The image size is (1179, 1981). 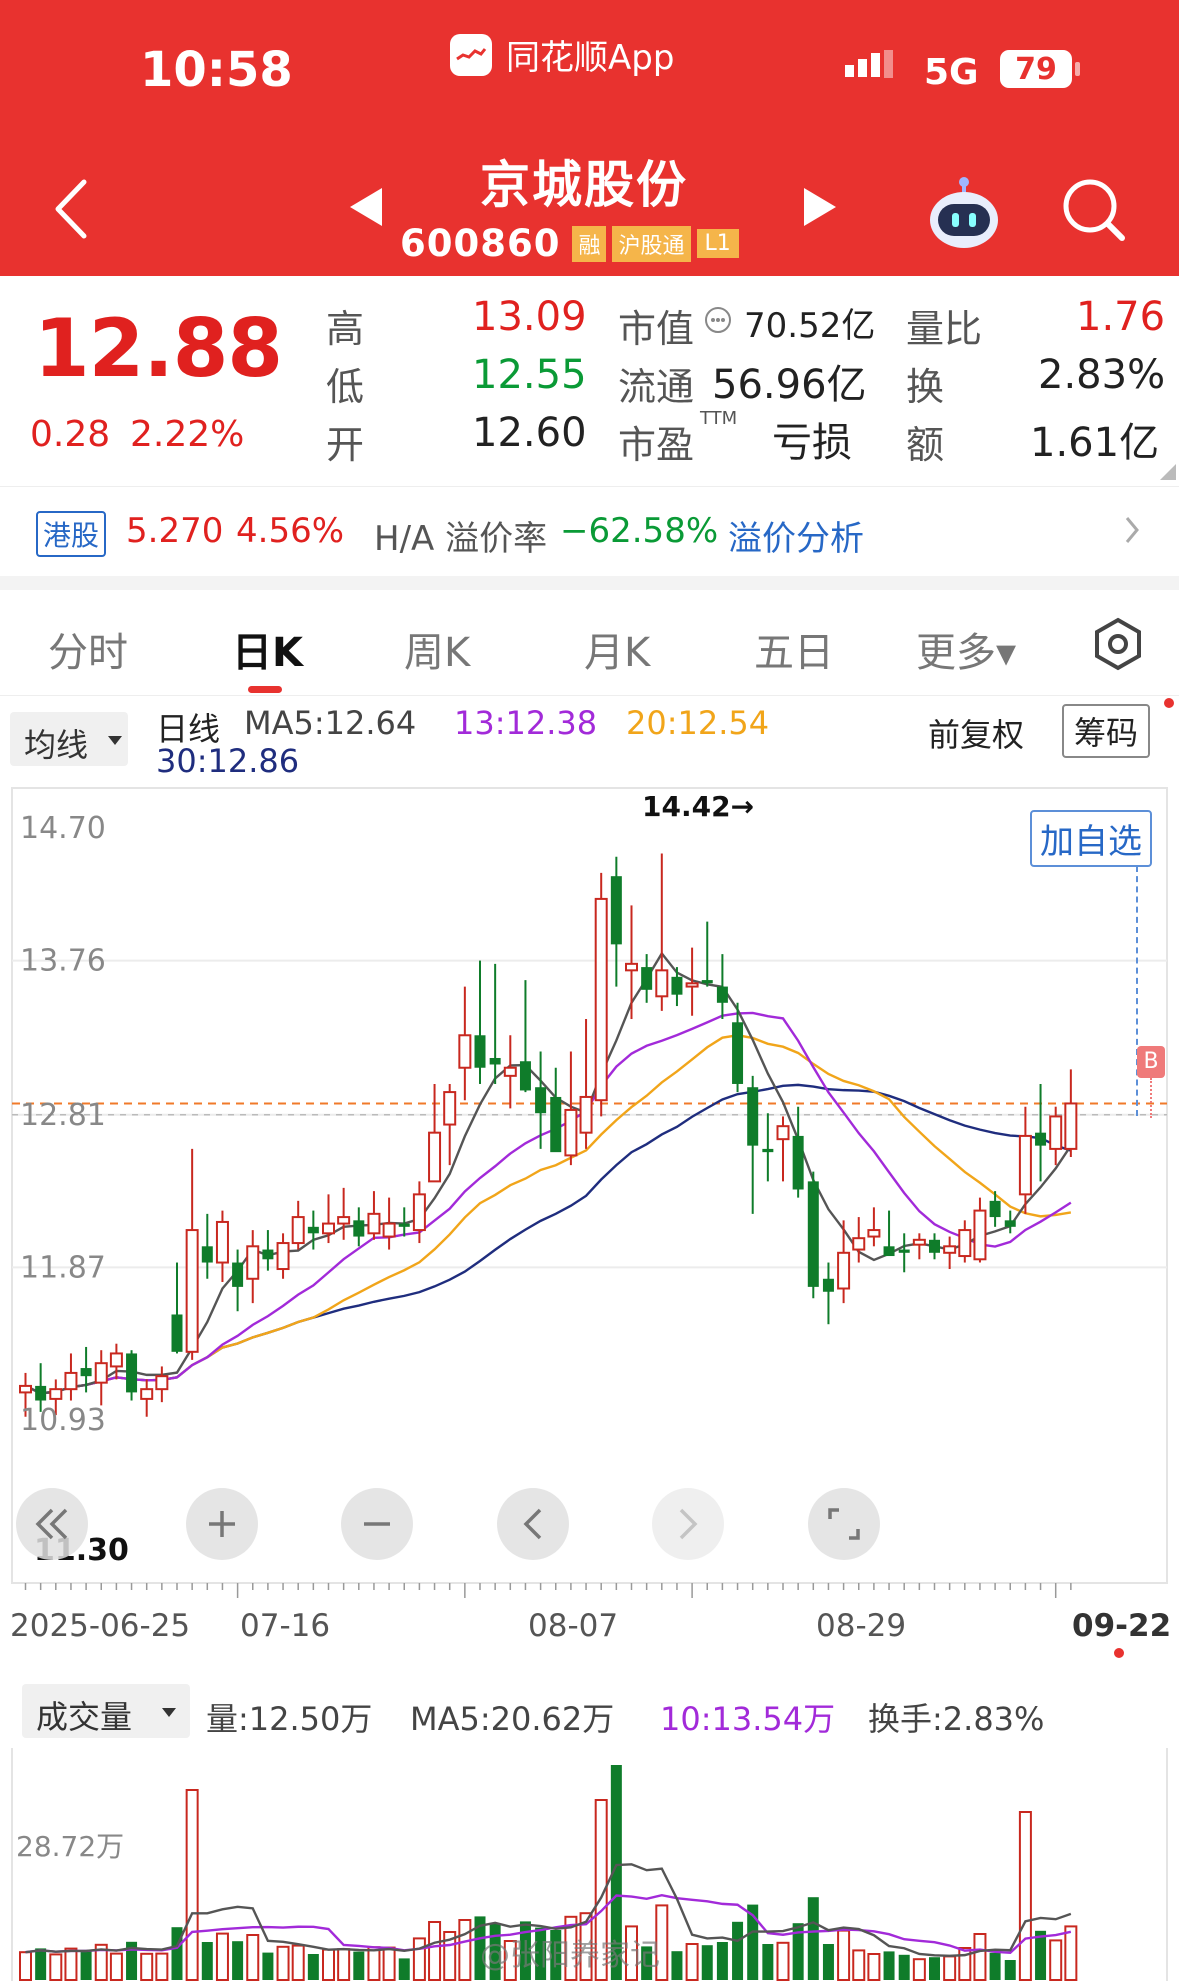 I want to click on buy-marker: B, so click(x=1151, y=1062).